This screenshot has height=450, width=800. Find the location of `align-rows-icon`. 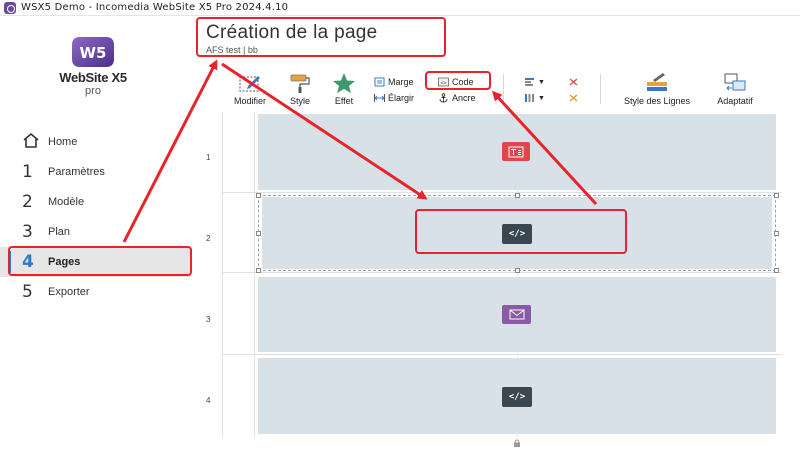

align-rows-icon is located at coordinates (529, 82).